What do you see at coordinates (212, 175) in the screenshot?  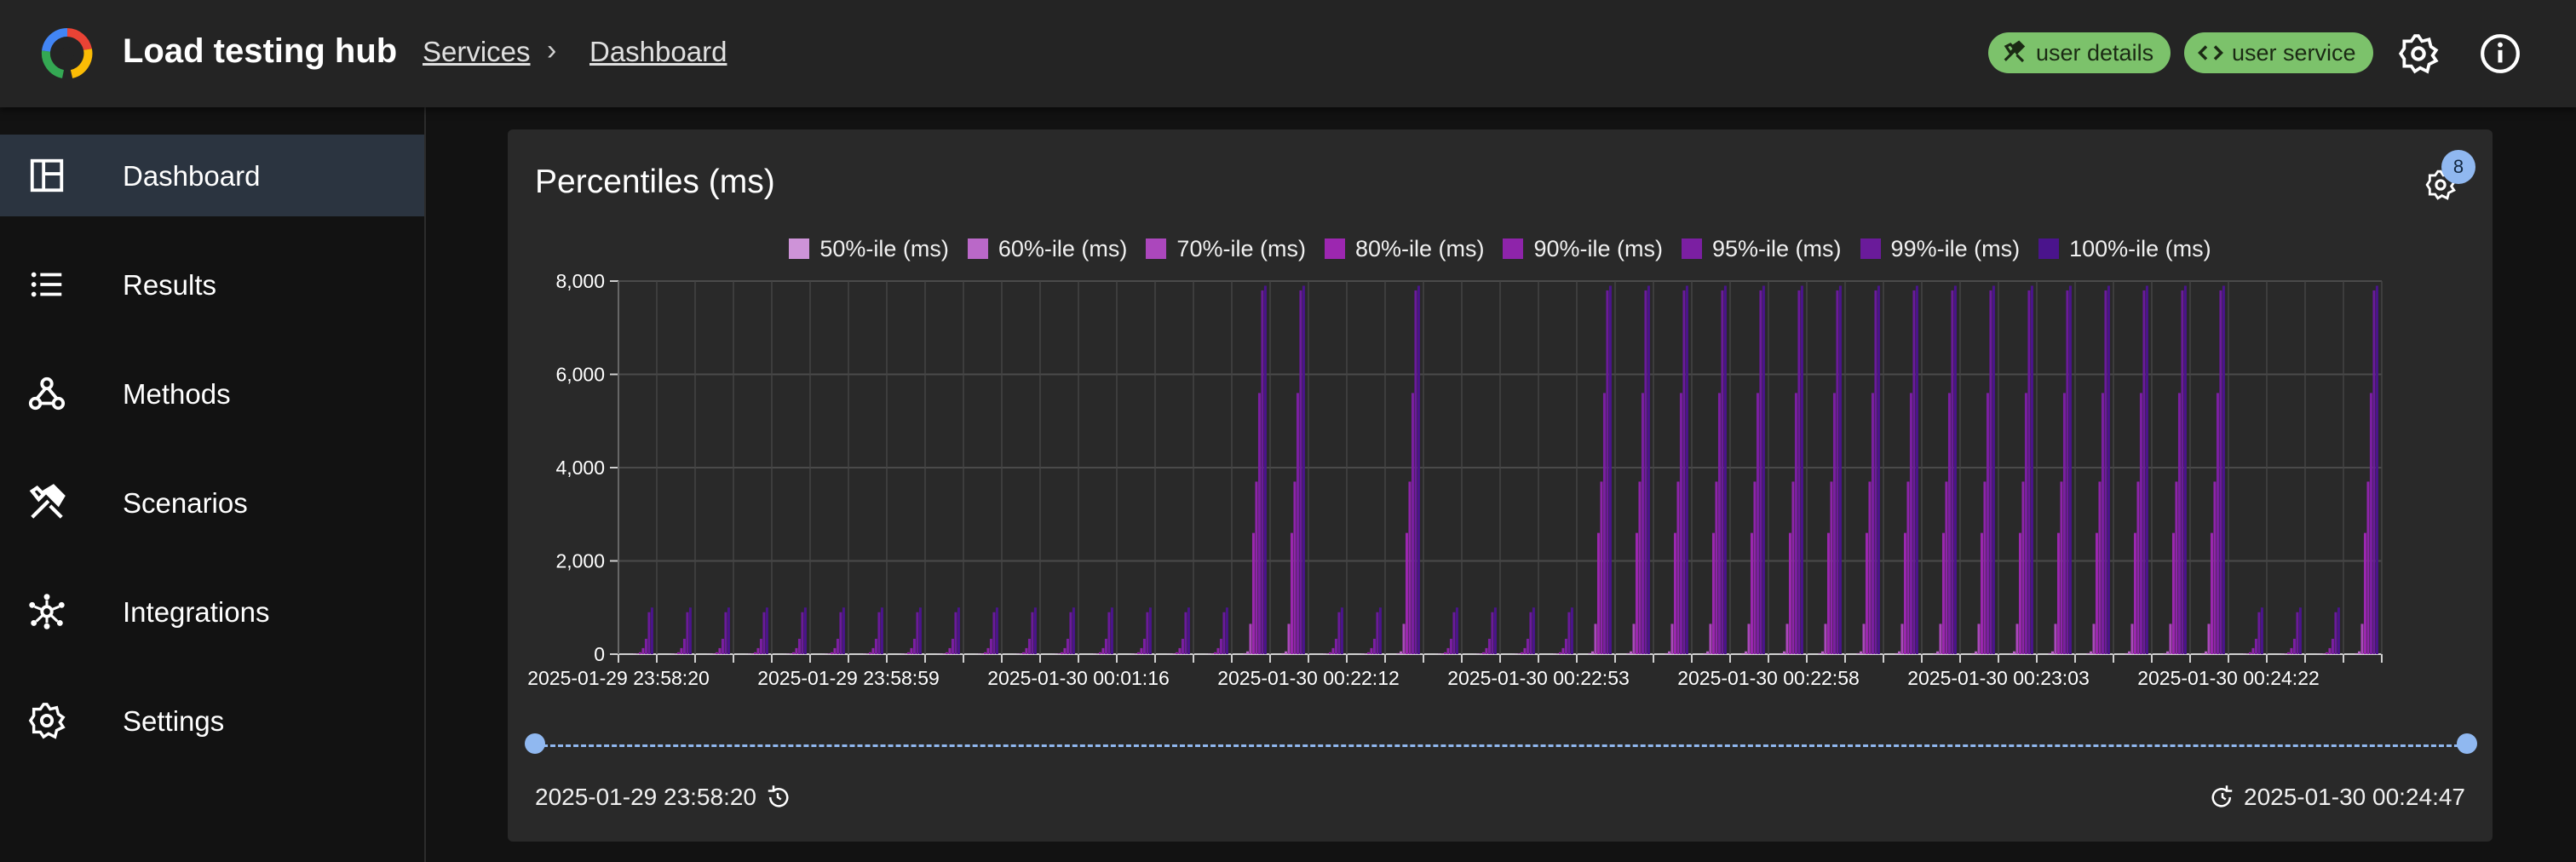 I see `sidebar-item-dashboard: Dashboard` at bounding box center [212, 175].